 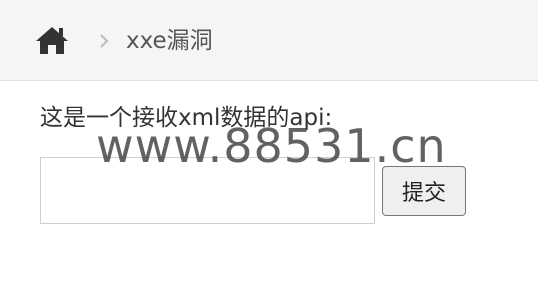 I want to click on home-icon, so click(x=52, y=40).